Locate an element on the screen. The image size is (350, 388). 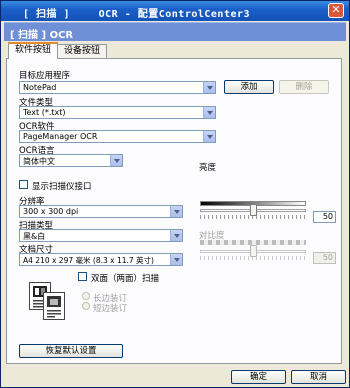
cancel-button-label: 取消 is located at coordinates (318, 377).